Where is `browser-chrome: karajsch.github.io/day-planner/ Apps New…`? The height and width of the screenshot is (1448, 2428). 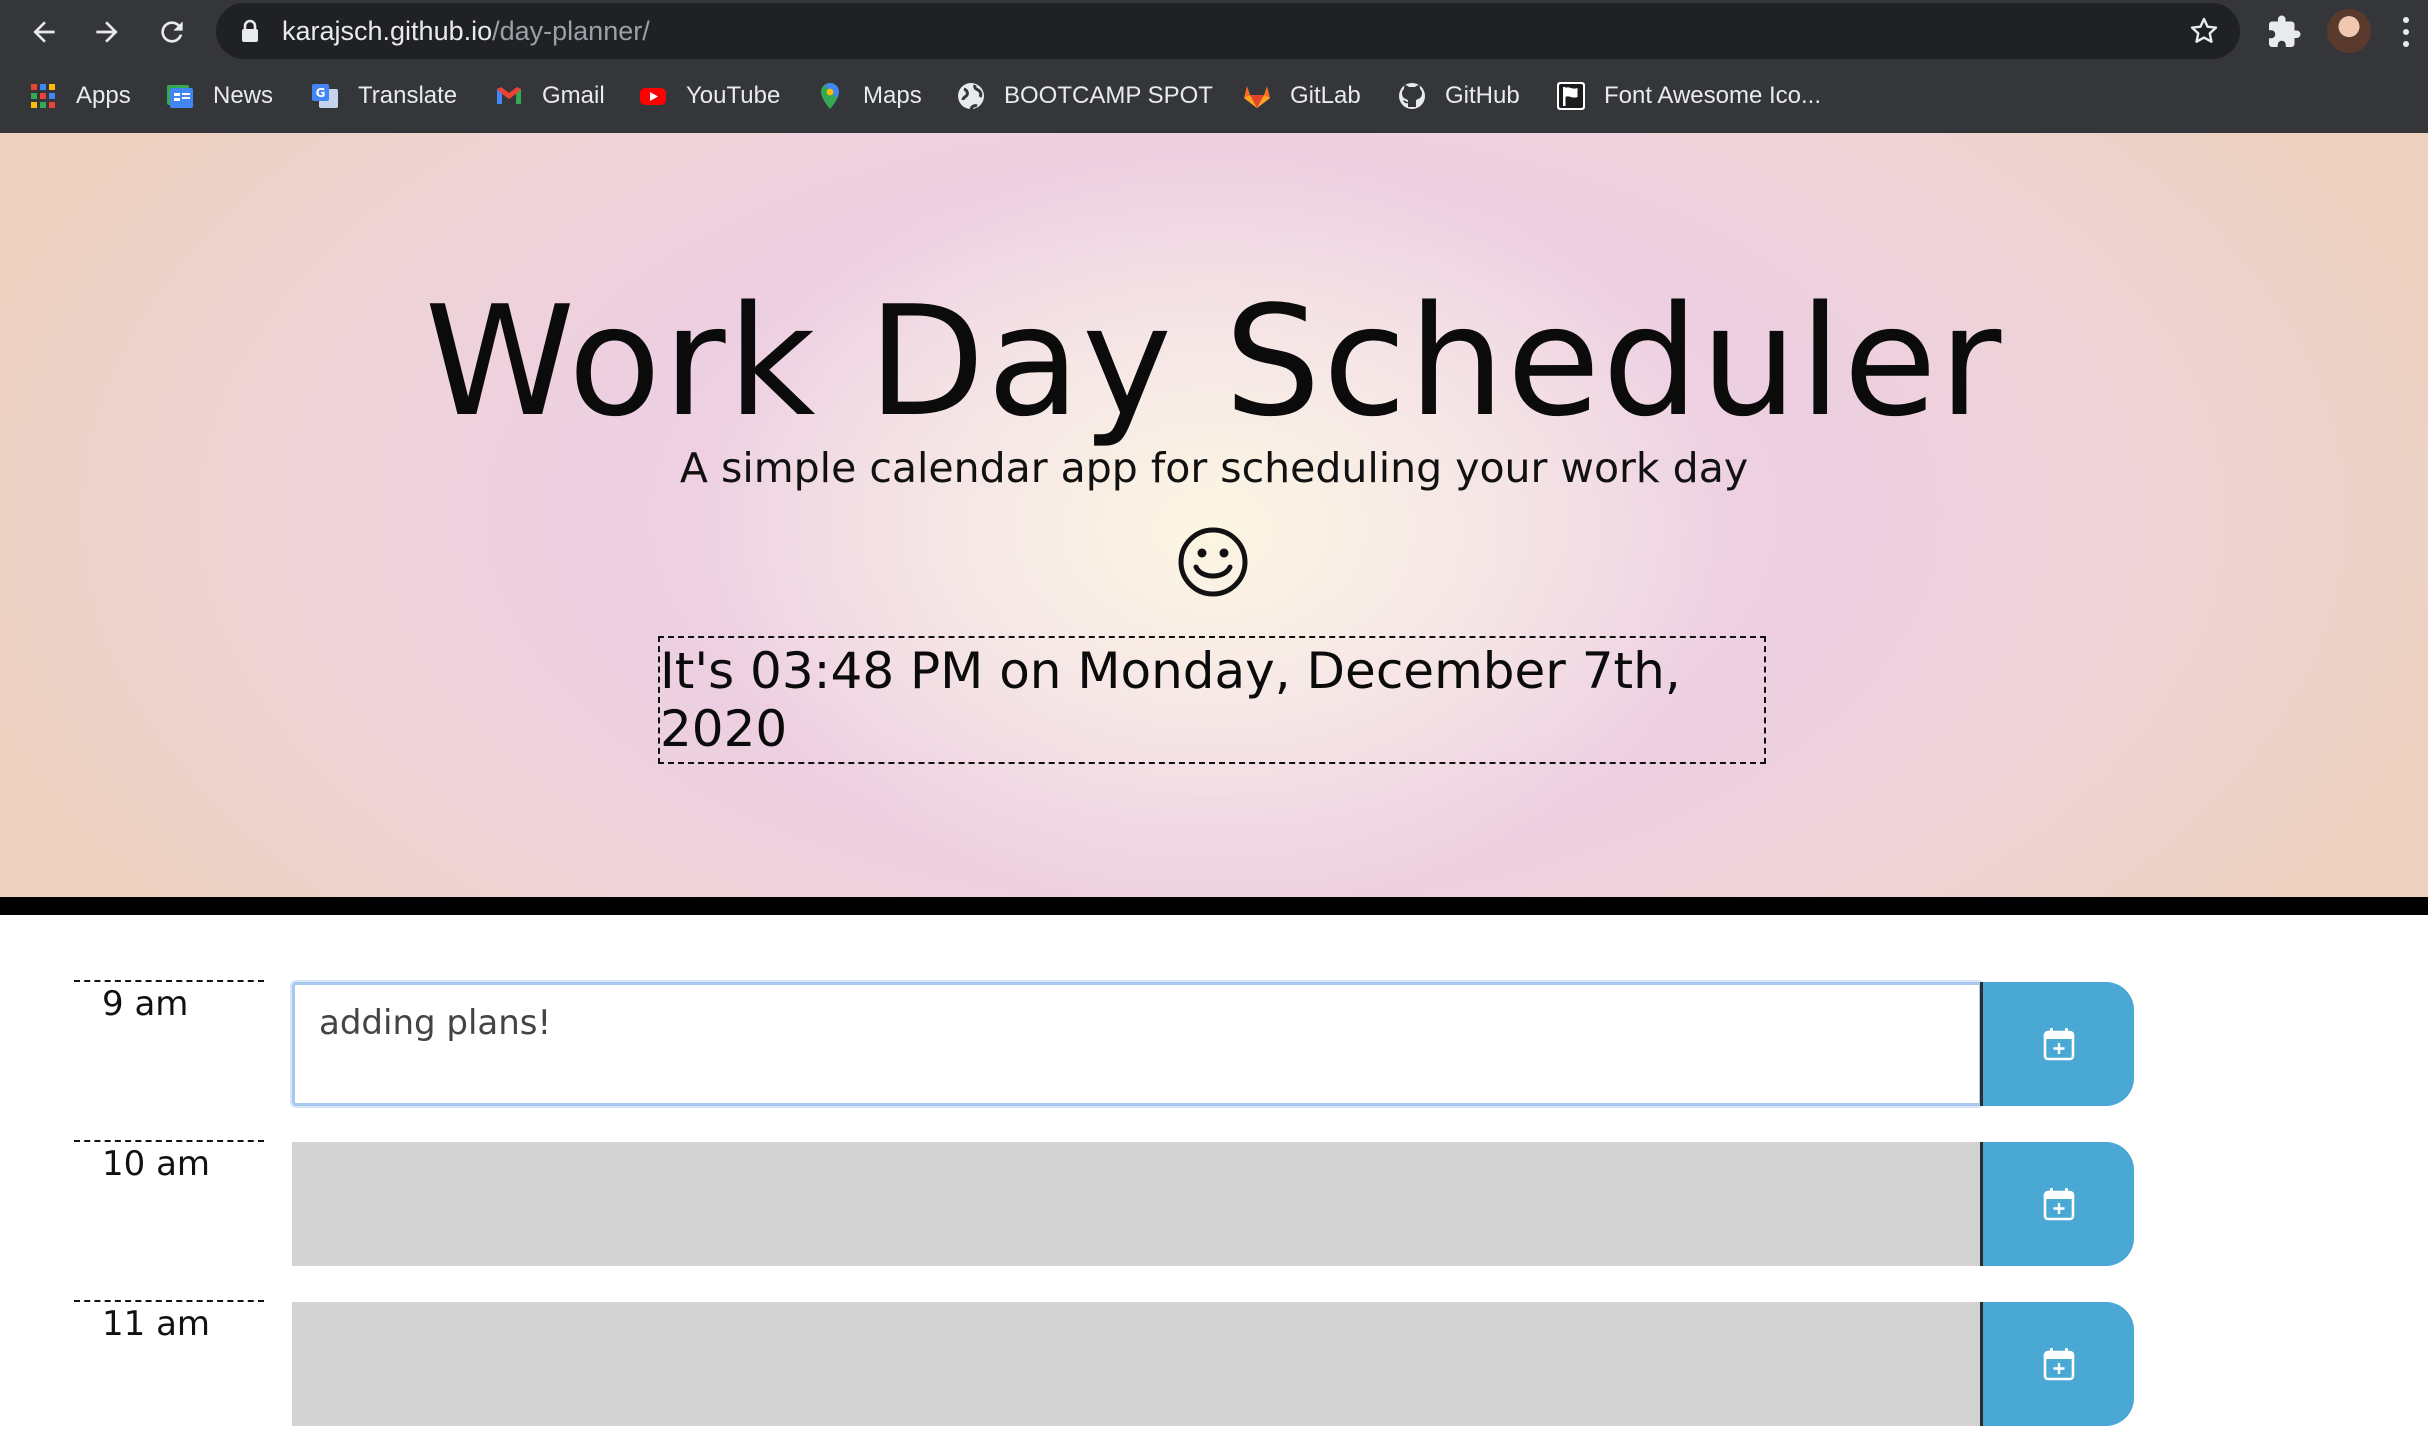
browser-chrome: karajsch.github.io/day-planner/ Apps New… is located at coordinates (1214, 66).